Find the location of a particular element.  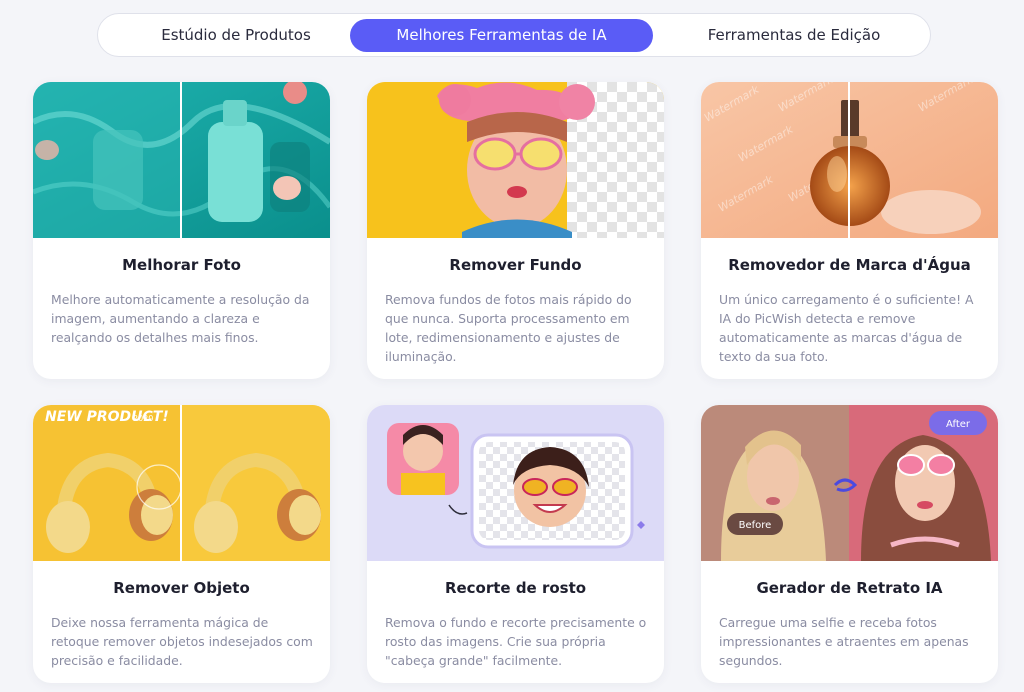

card-image-yellow-headphones: NEW PRODUCT! 2020 is located at coordinates (181, 483).